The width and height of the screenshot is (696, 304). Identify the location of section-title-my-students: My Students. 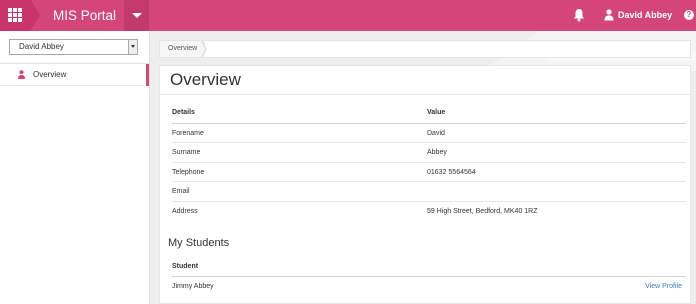
(199, 243).